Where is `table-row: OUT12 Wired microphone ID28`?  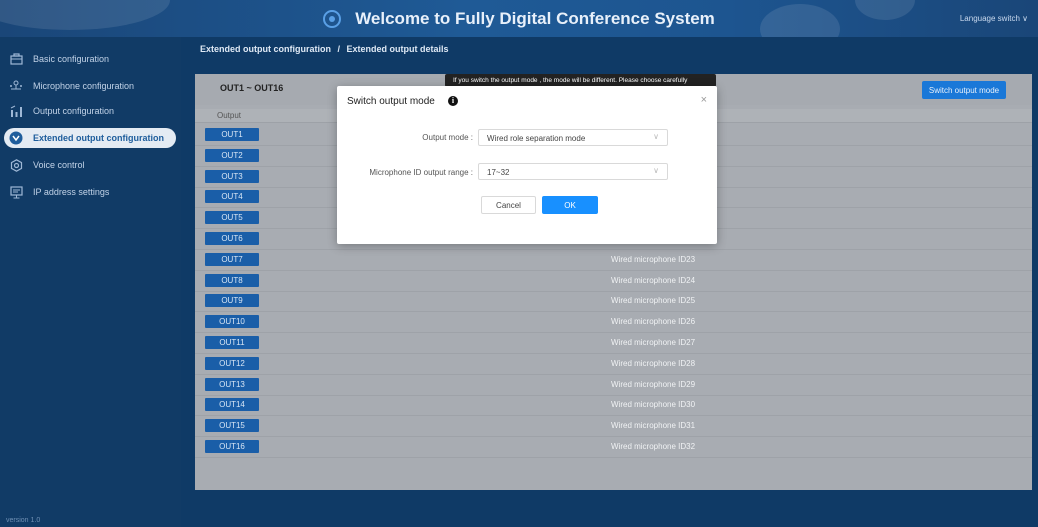 table-row: OUT12 Wired microphone ID28 is located at coordinates (613, 364).